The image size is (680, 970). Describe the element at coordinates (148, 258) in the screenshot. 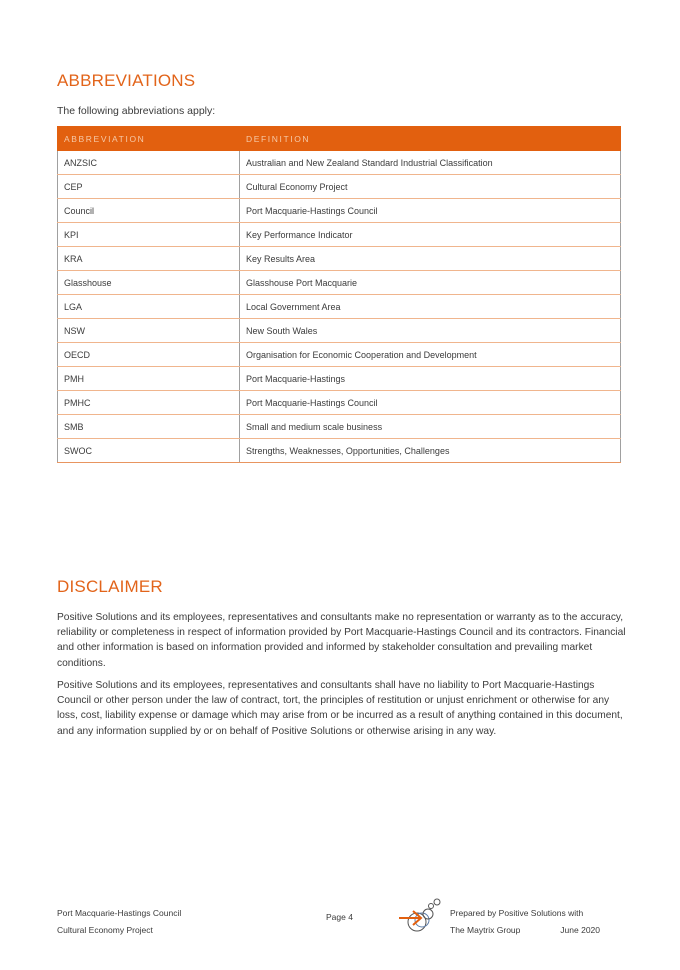

I see `abbreviation-cell: KRA` at that location.